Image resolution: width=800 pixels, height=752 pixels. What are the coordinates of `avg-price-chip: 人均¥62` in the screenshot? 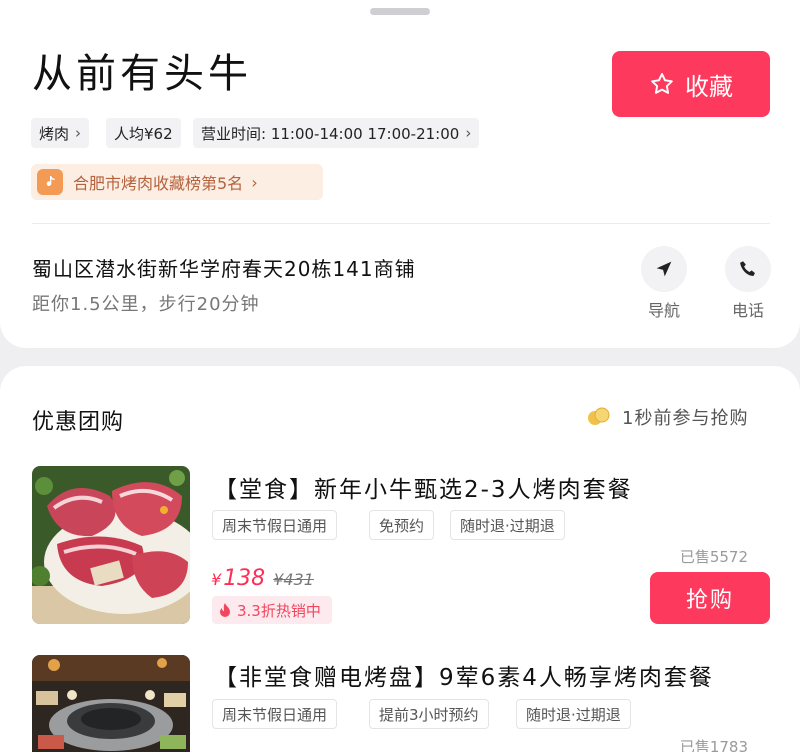 It's located at (143, 133).